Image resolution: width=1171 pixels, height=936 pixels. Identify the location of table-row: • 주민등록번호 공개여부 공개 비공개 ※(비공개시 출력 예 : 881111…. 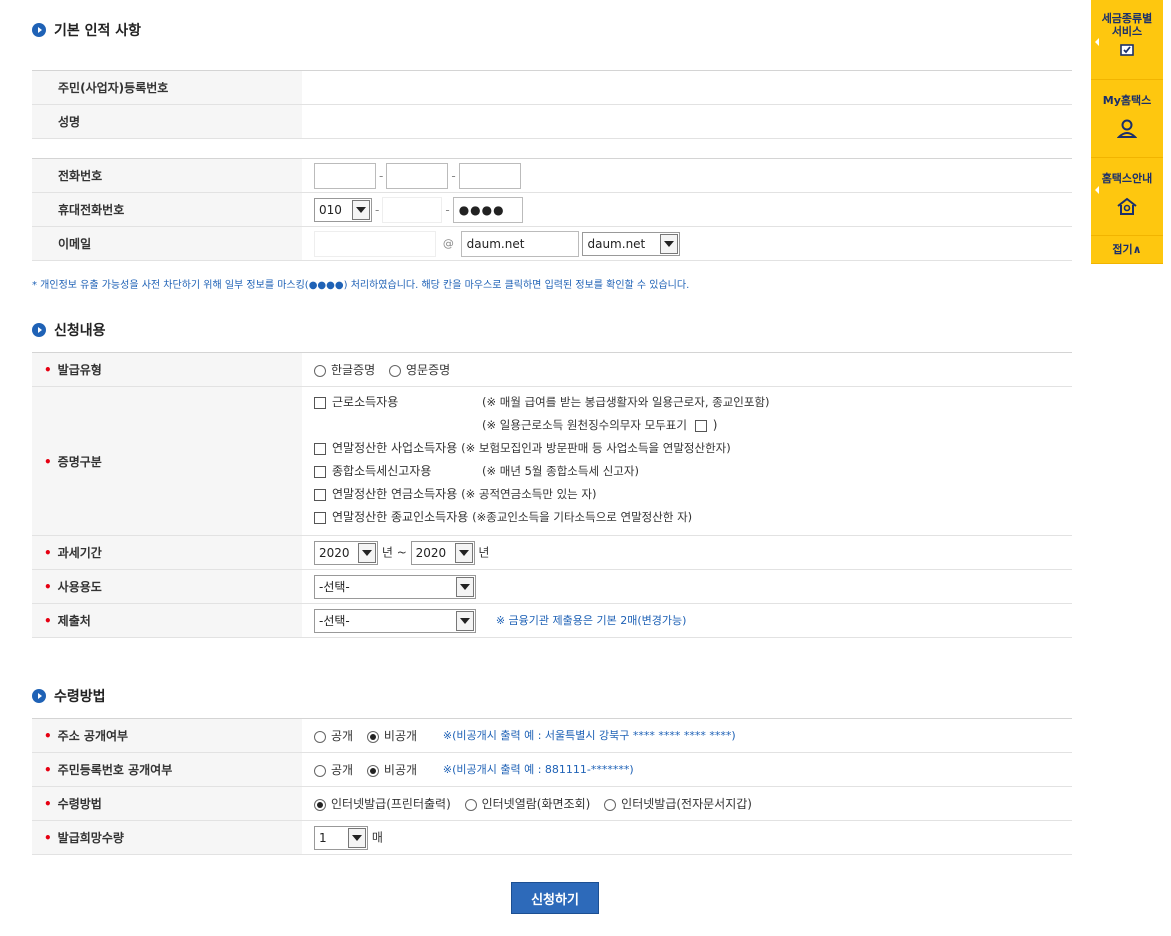
(552, 769).